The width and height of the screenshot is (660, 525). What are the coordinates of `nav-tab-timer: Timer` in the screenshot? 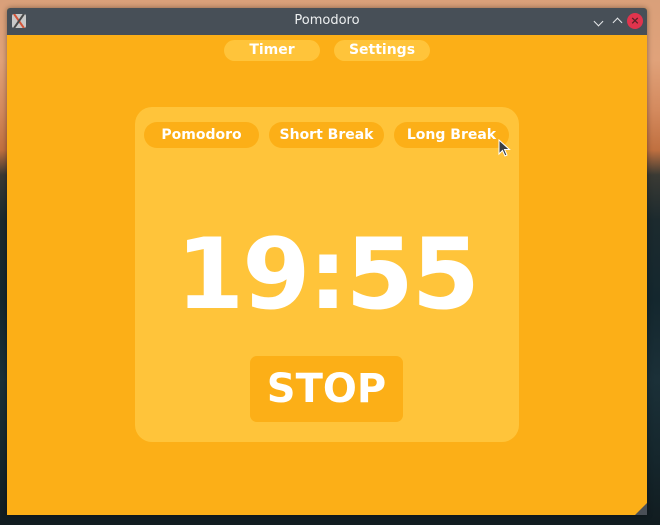 It's located at (272, 50).